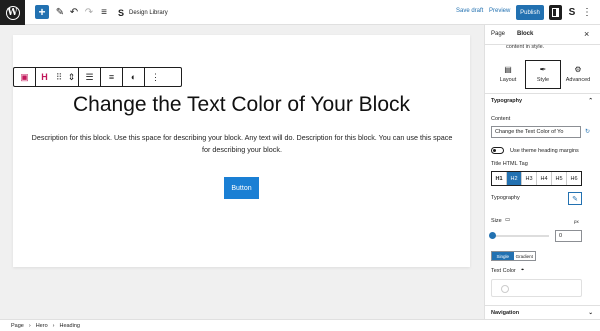 The image size is (600, 331). Describe the element at coordinates (499, 11) in the screenshot. I see `preview-button: Preview` at that location.